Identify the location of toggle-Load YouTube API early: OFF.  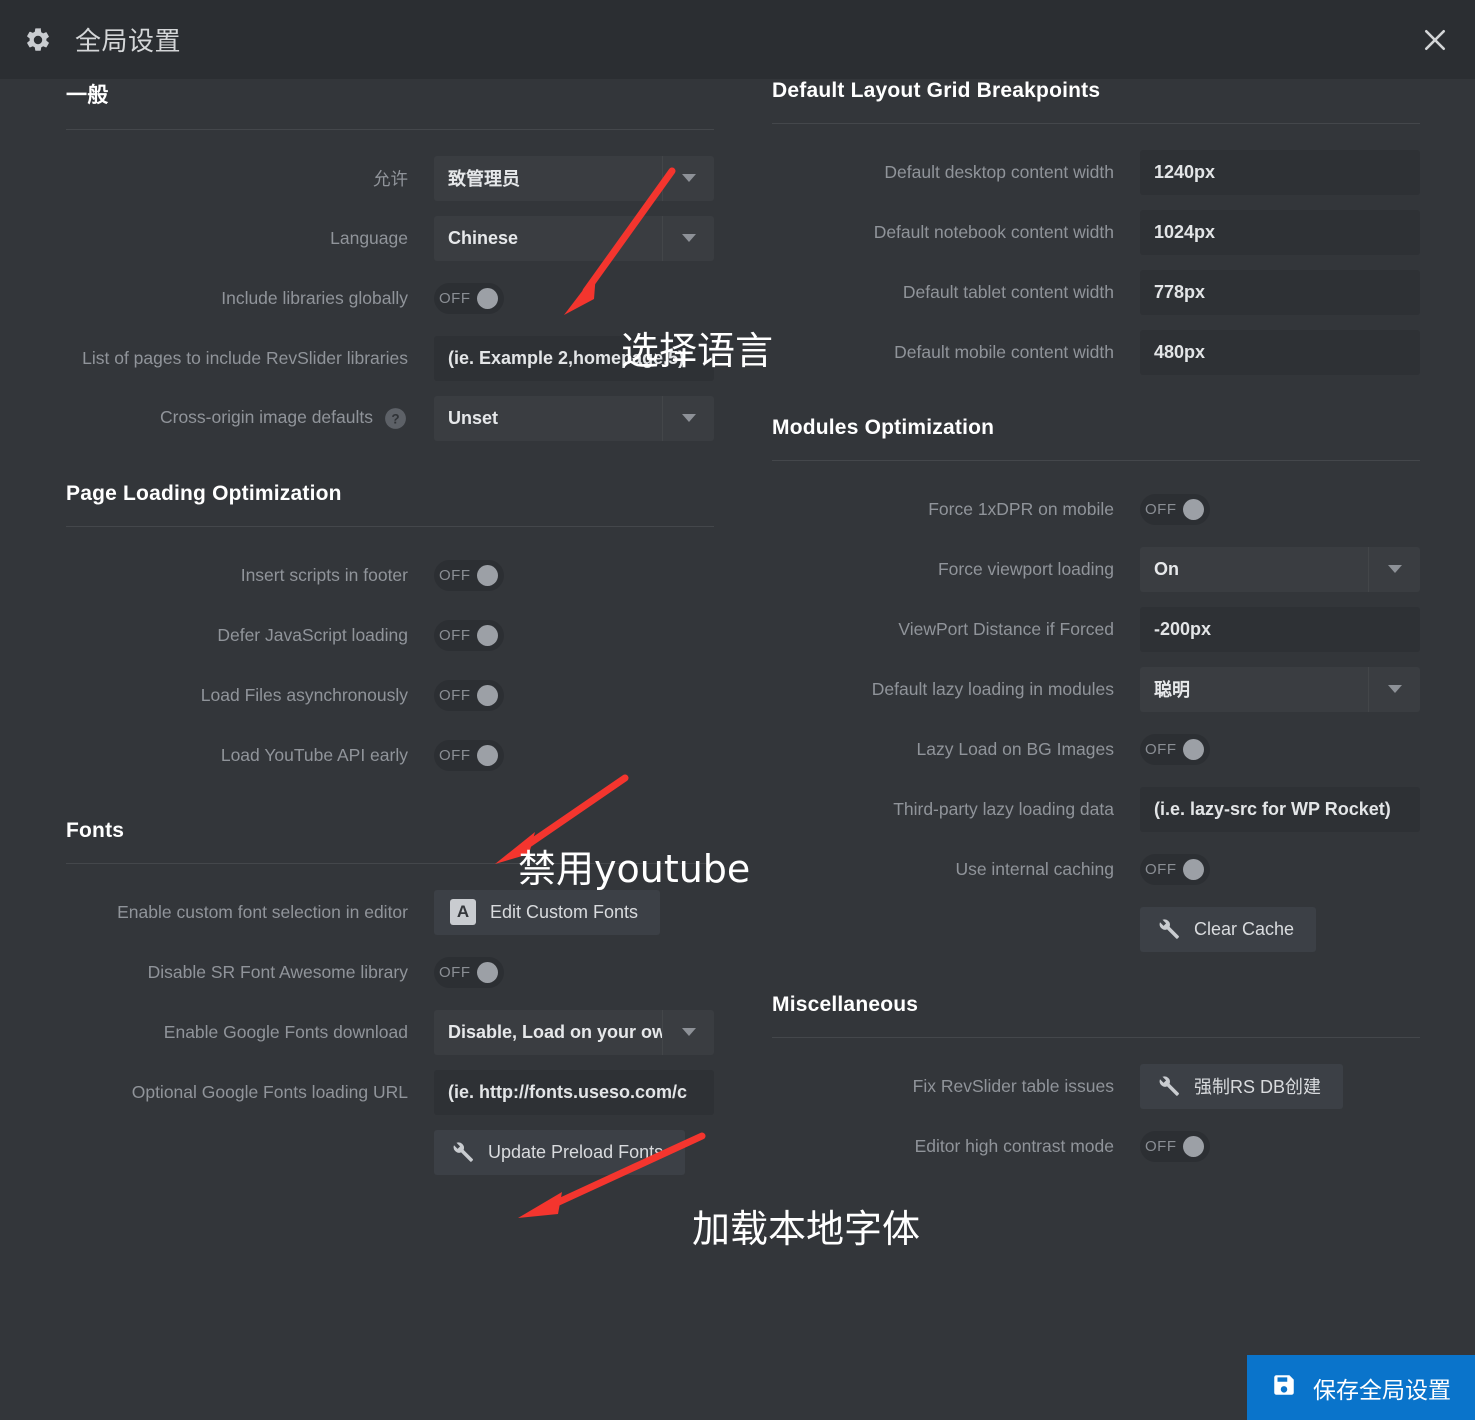
(469, 755).